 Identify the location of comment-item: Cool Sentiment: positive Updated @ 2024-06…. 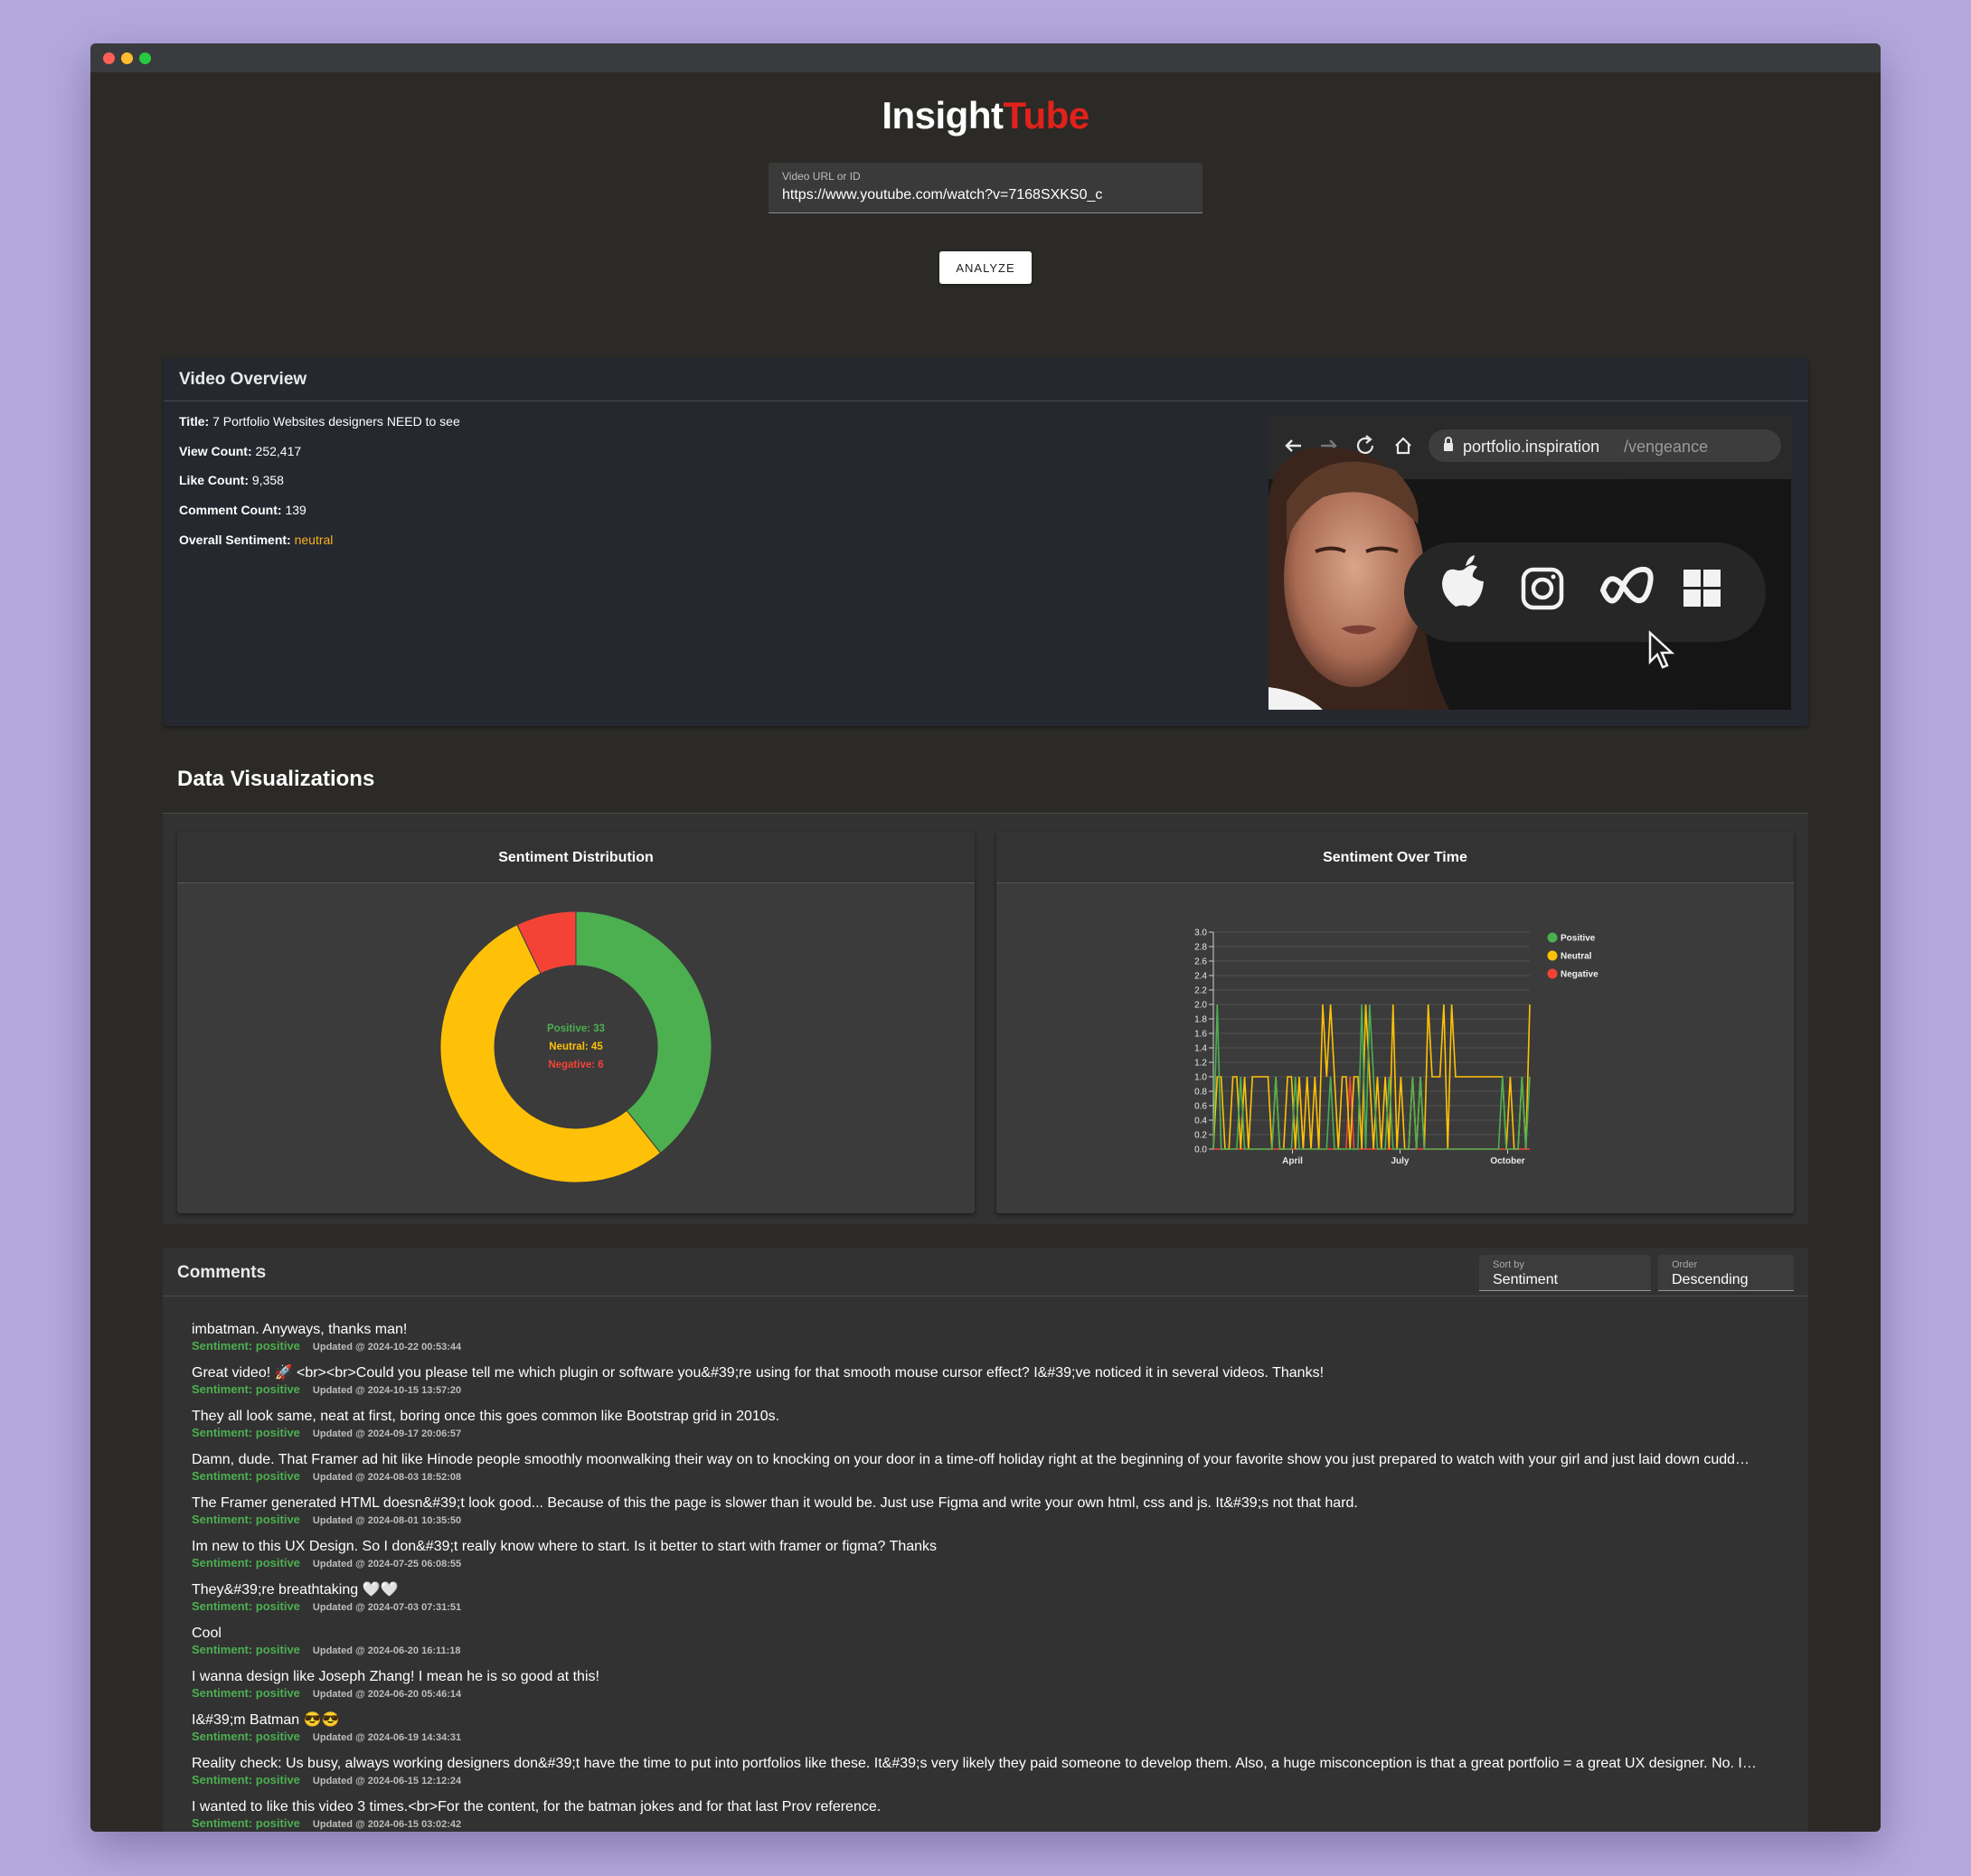
(992, 1641).